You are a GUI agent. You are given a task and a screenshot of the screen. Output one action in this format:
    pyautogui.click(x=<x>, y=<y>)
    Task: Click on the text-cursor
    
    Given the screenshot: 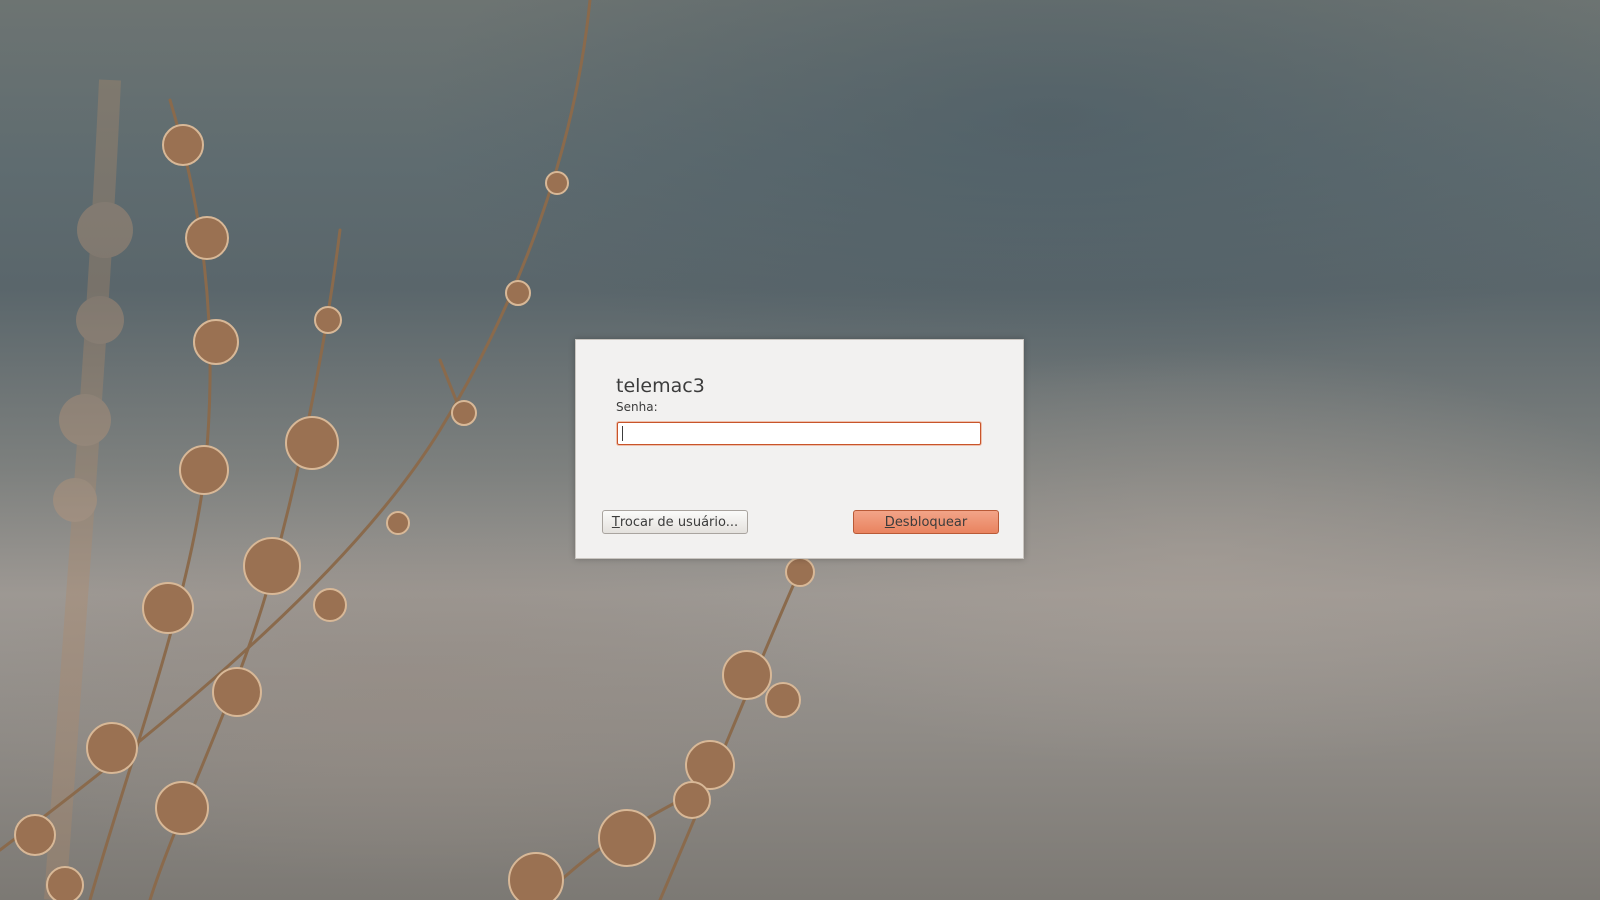 What is the action you would take?
    pyautogui.click(x=622, y=433)
    